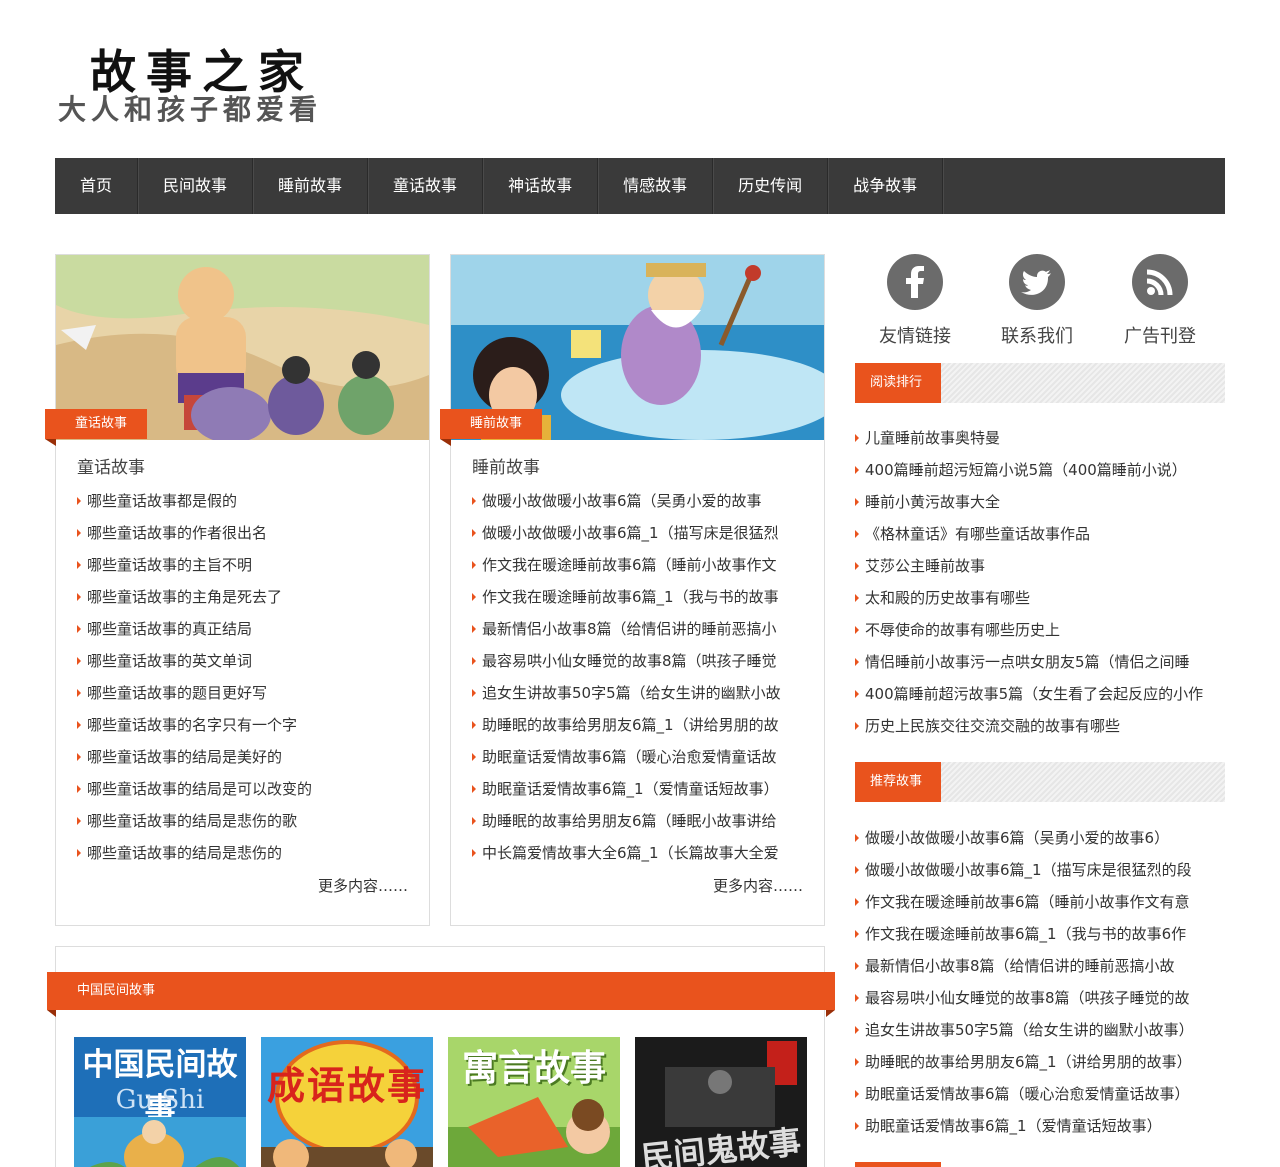  Describe the element at coordinates (213, 81) in the screenshot. I see `site-logo: 故事之家 大人和孩子都爱看` at that location.